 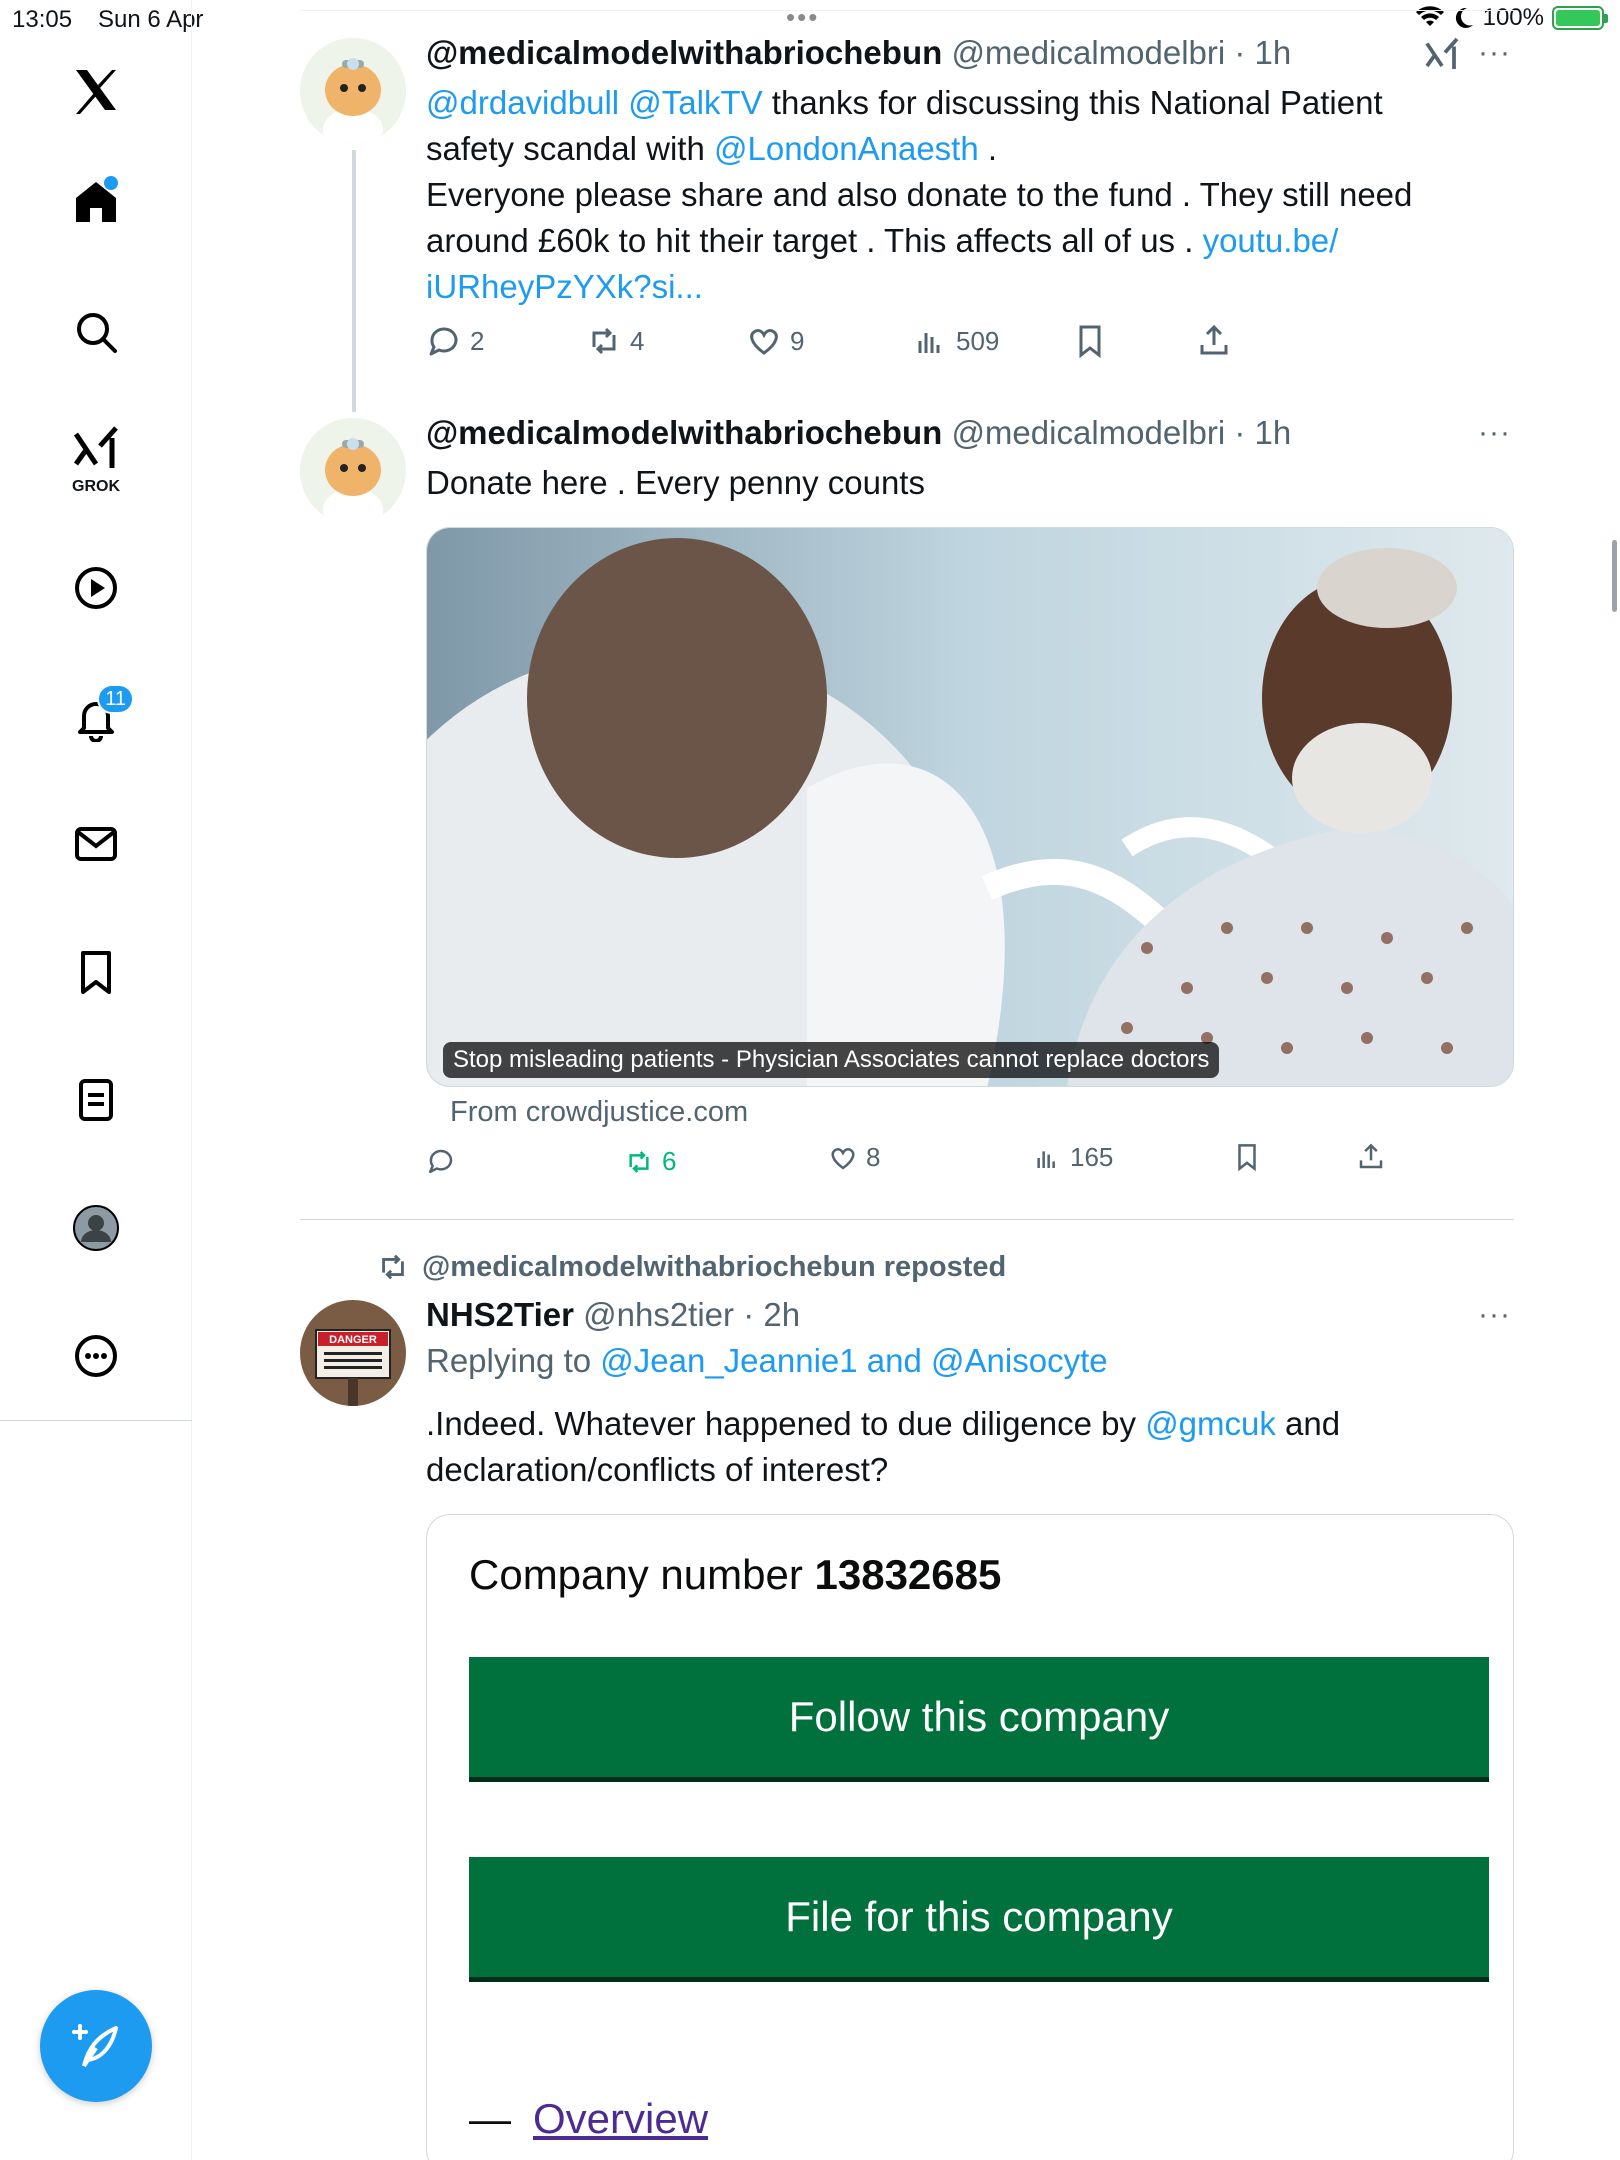 I want to click on x-logo-icon, so click(x=96, y=90).